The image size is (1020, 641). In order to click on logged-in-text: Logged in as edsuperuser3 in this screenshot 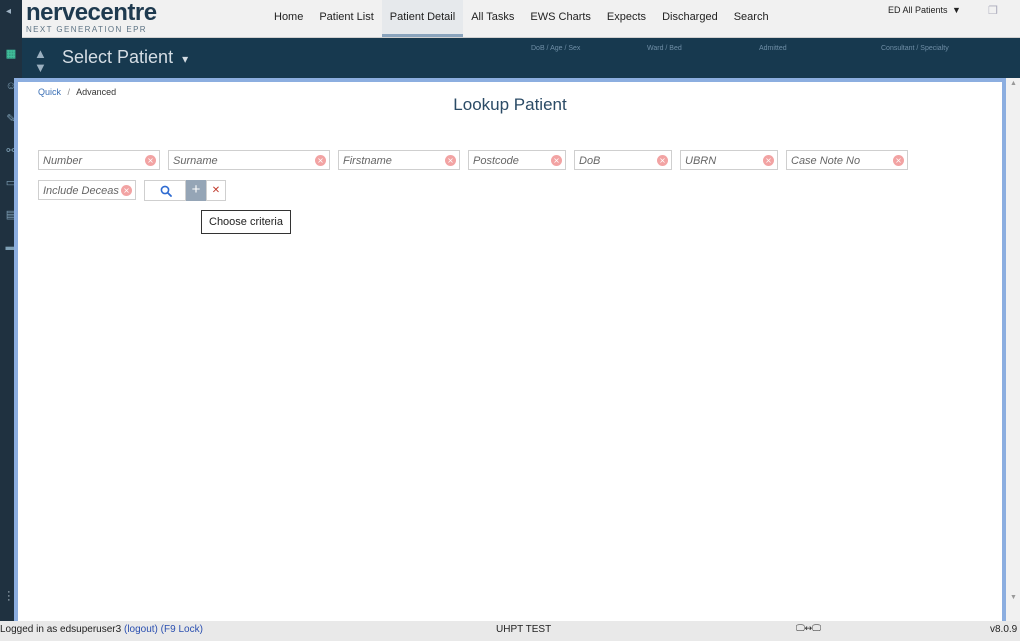, I will do `click(61, 629)`.